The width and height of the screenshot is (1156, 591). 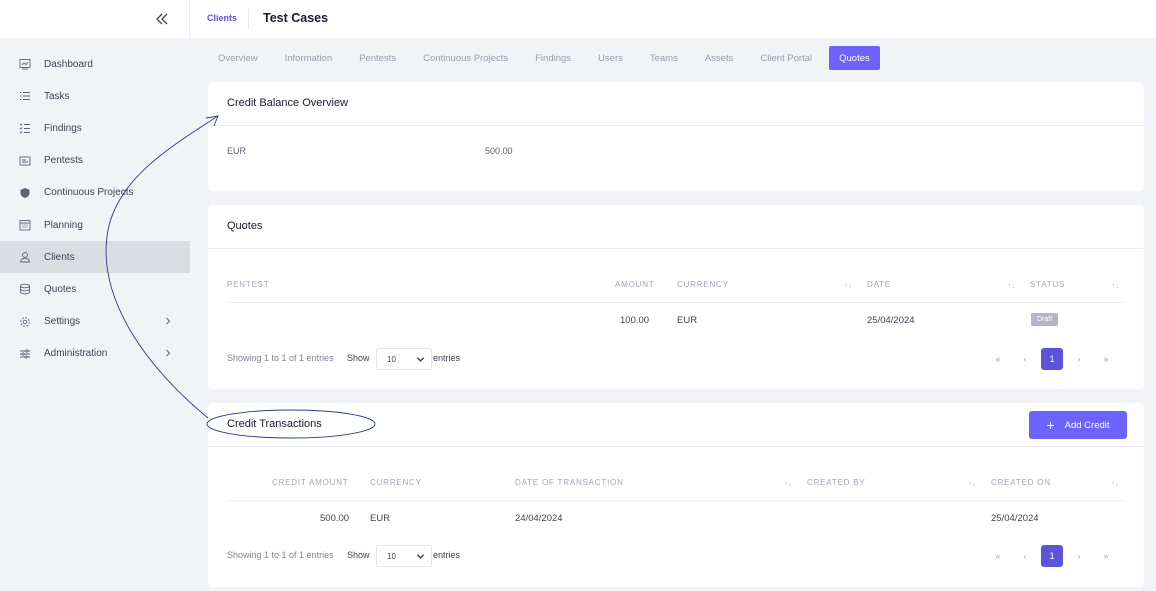 What do you see at coordinates (377, 58) in the screenshot?
I see `tab-pentests: Pentests` at bounding box center [377, 58].